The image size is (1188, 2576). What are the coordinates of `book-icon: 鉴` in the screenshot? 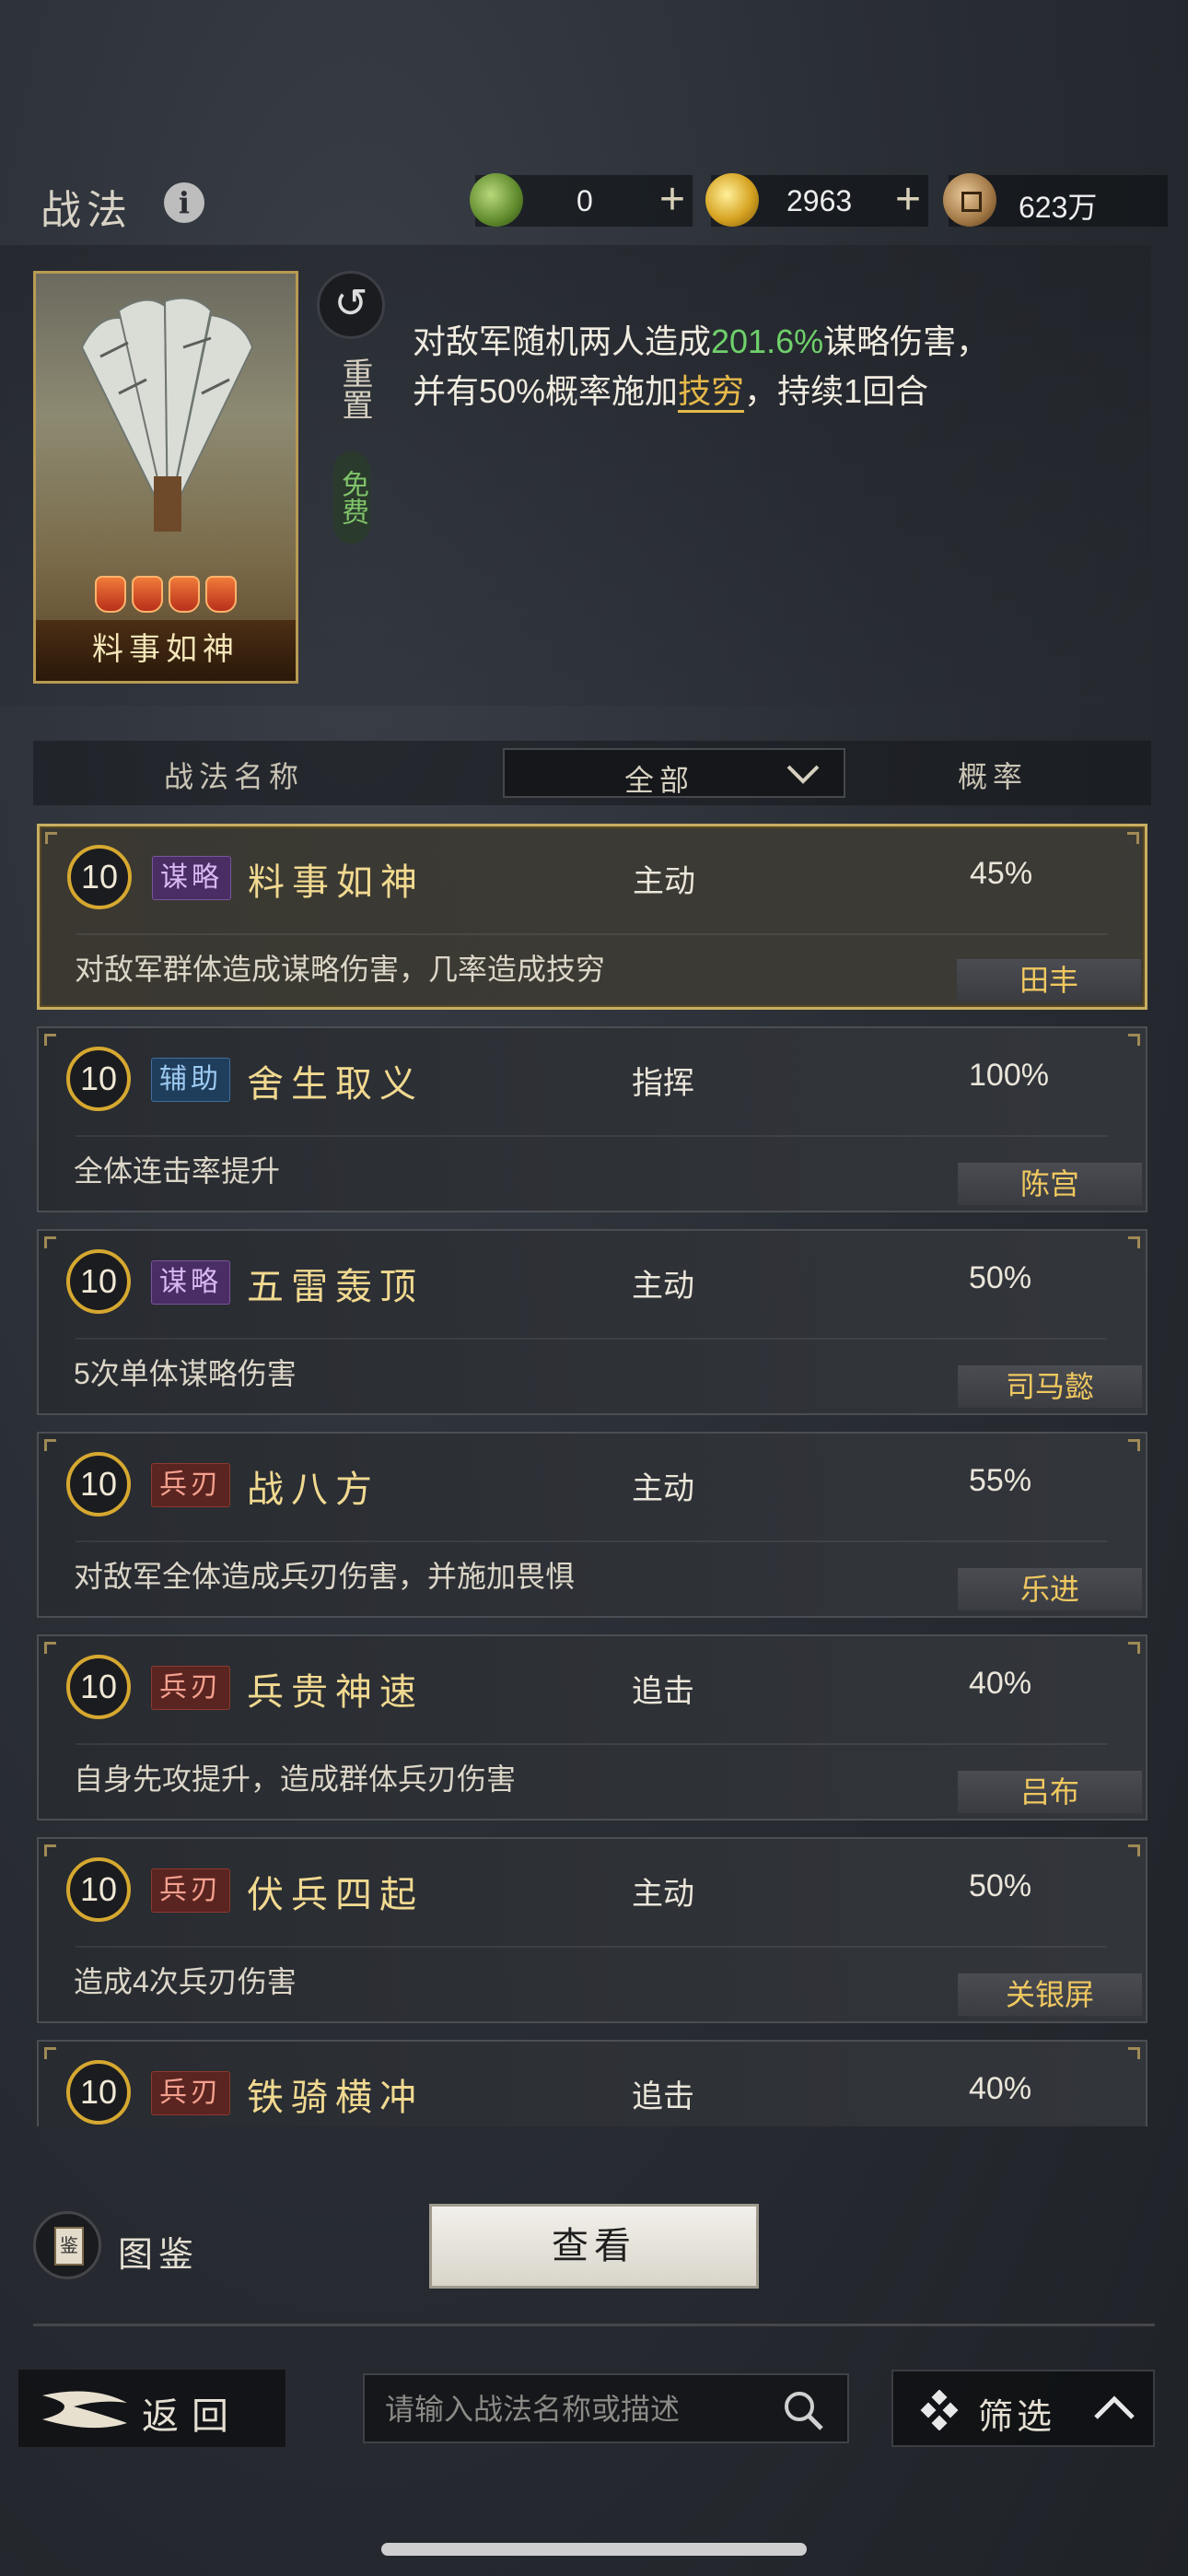 It's located at (67, 2245).